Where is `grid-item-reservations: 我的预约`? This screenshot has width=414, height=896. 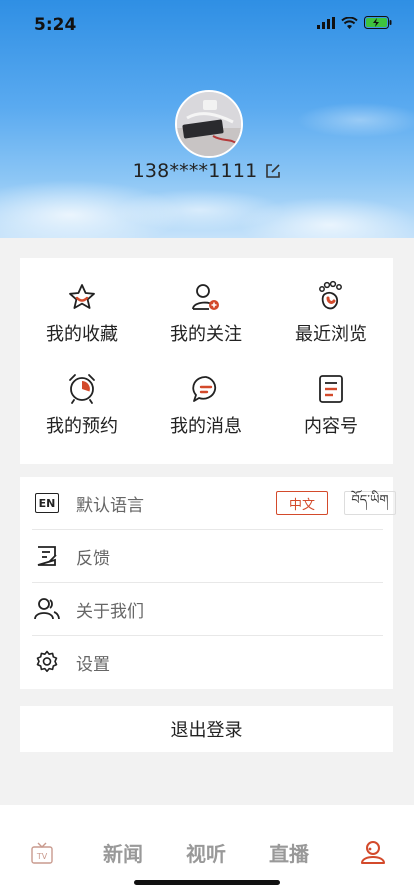
grid-item-reservations: 我的预约 is located at coordinates (82, 404).